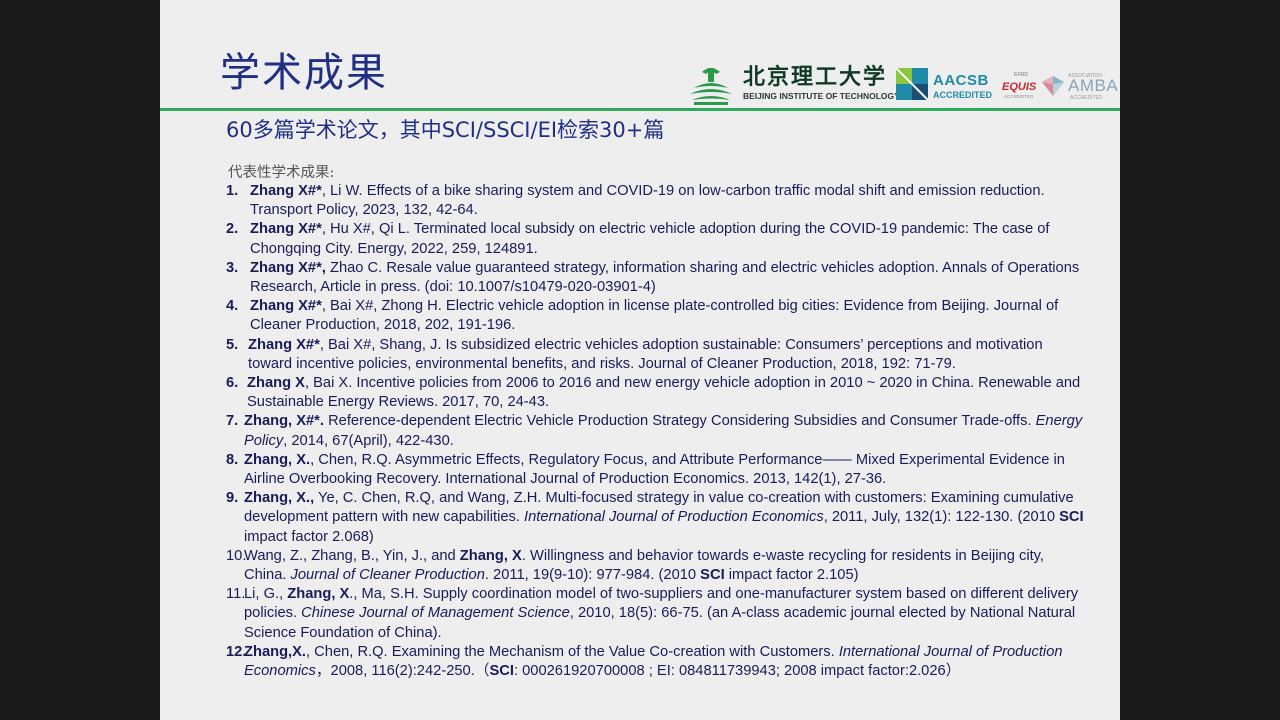  What do you see at coordinates (961, 80) in the screenshot?
I see `aacsb-name: AACSB` at bounding box center [961, 80].